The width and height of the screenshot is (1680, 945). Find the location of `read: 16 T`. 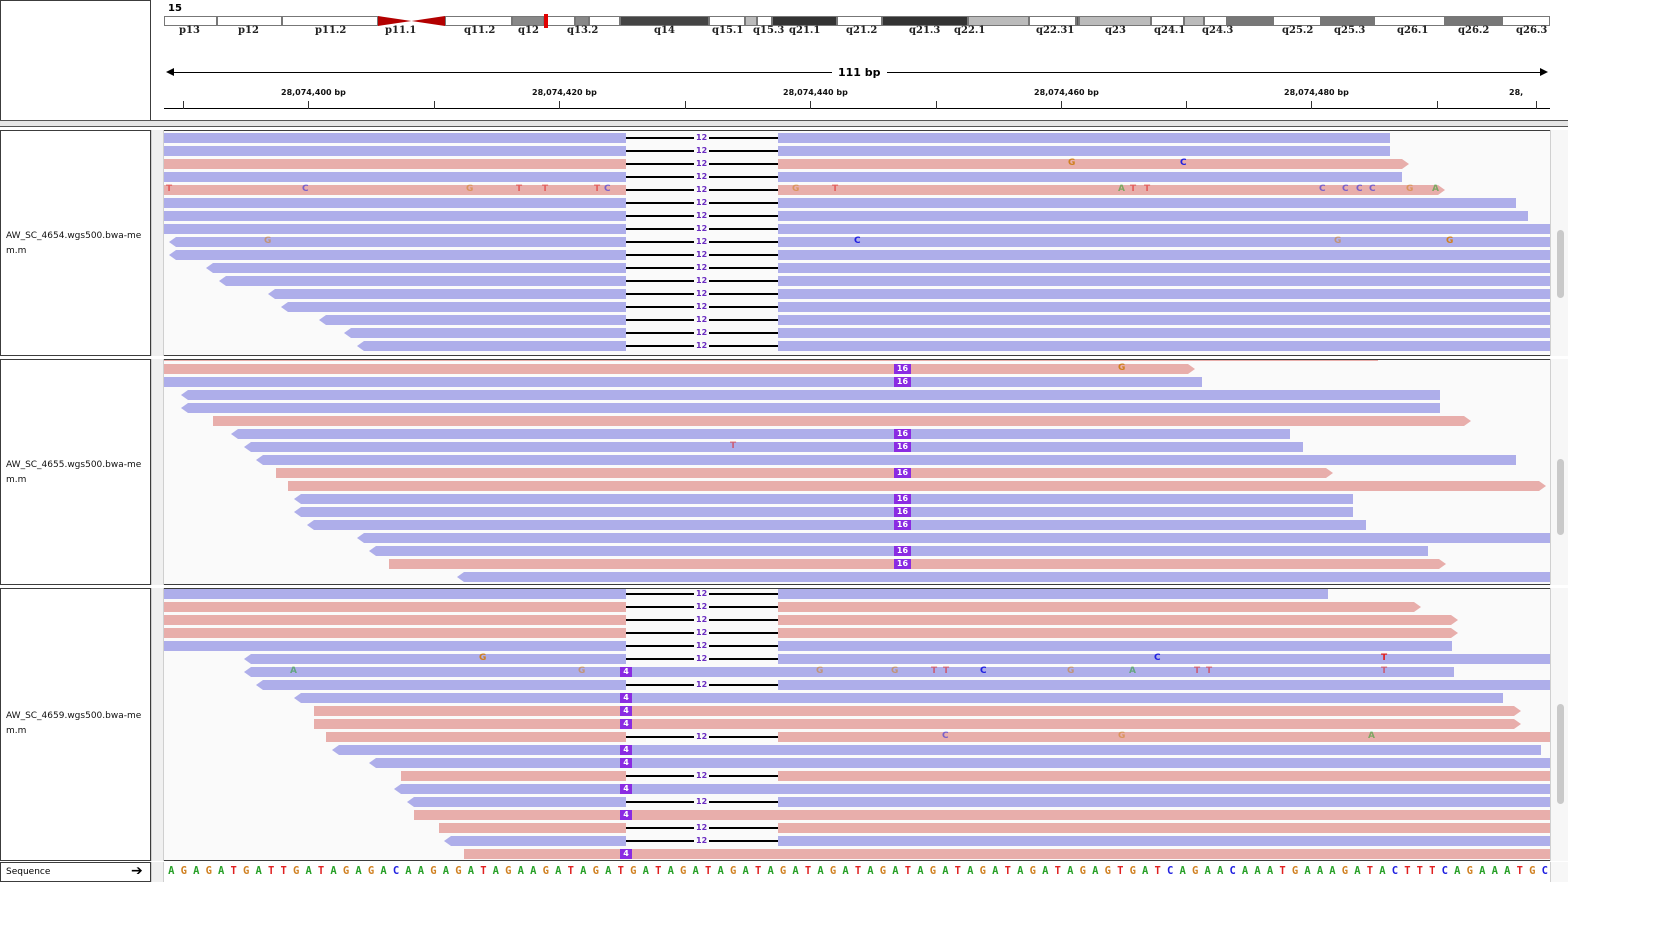

read: 16 T is located at coordinates (773, 446).